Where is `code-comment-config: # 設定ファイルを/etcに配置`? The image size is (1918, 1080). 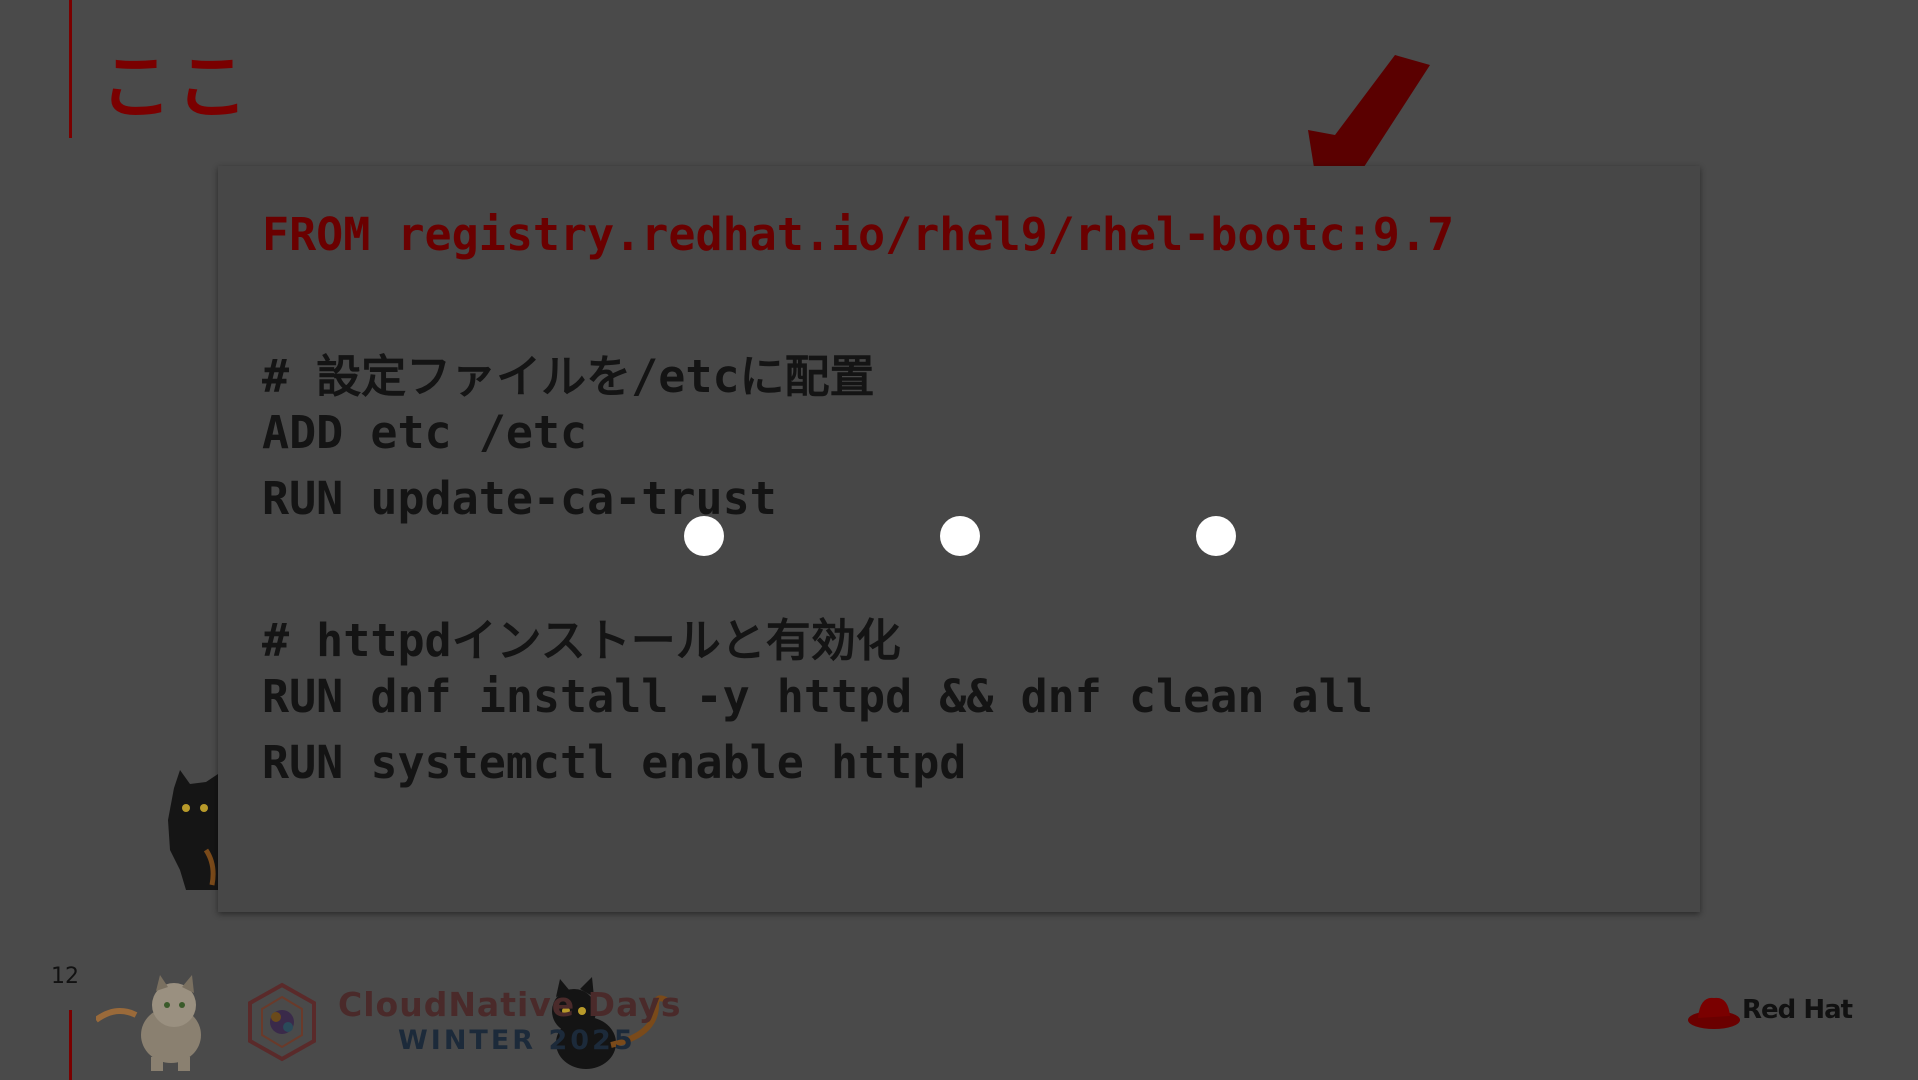 code-comment-config: # 設定ファイルを/etcに配置 is located at coordinates (568, 376).